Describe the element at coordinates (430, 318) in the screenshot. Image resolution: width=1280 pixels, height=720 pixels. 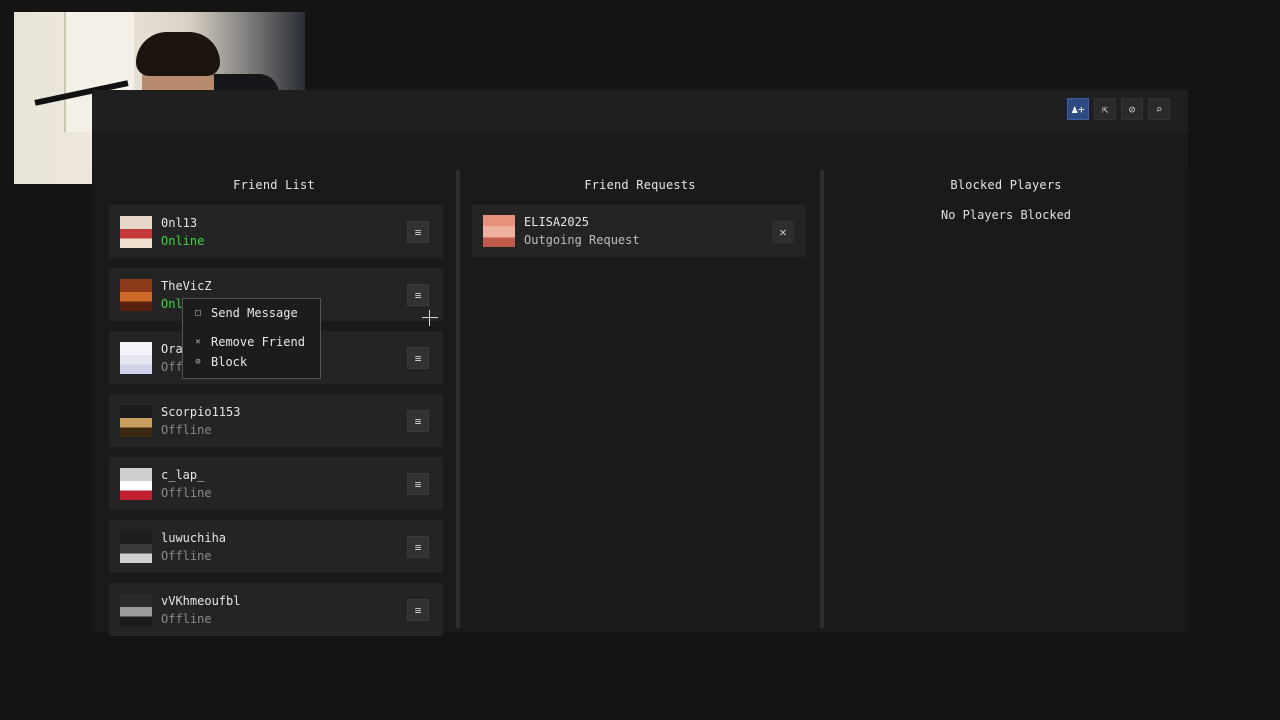
I see `mouse-cursor-icon` at that location.